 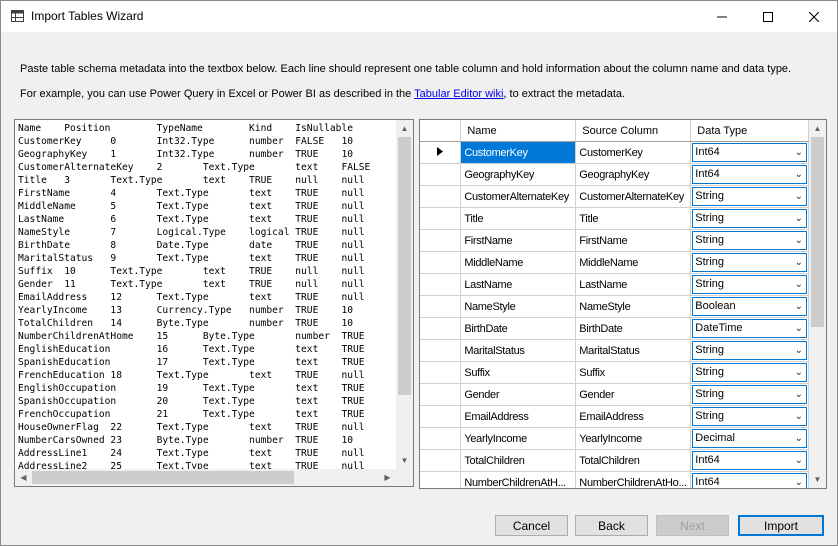 I want to click on cell-data-type: Decimal ⌄, so click(x=749, y=438).